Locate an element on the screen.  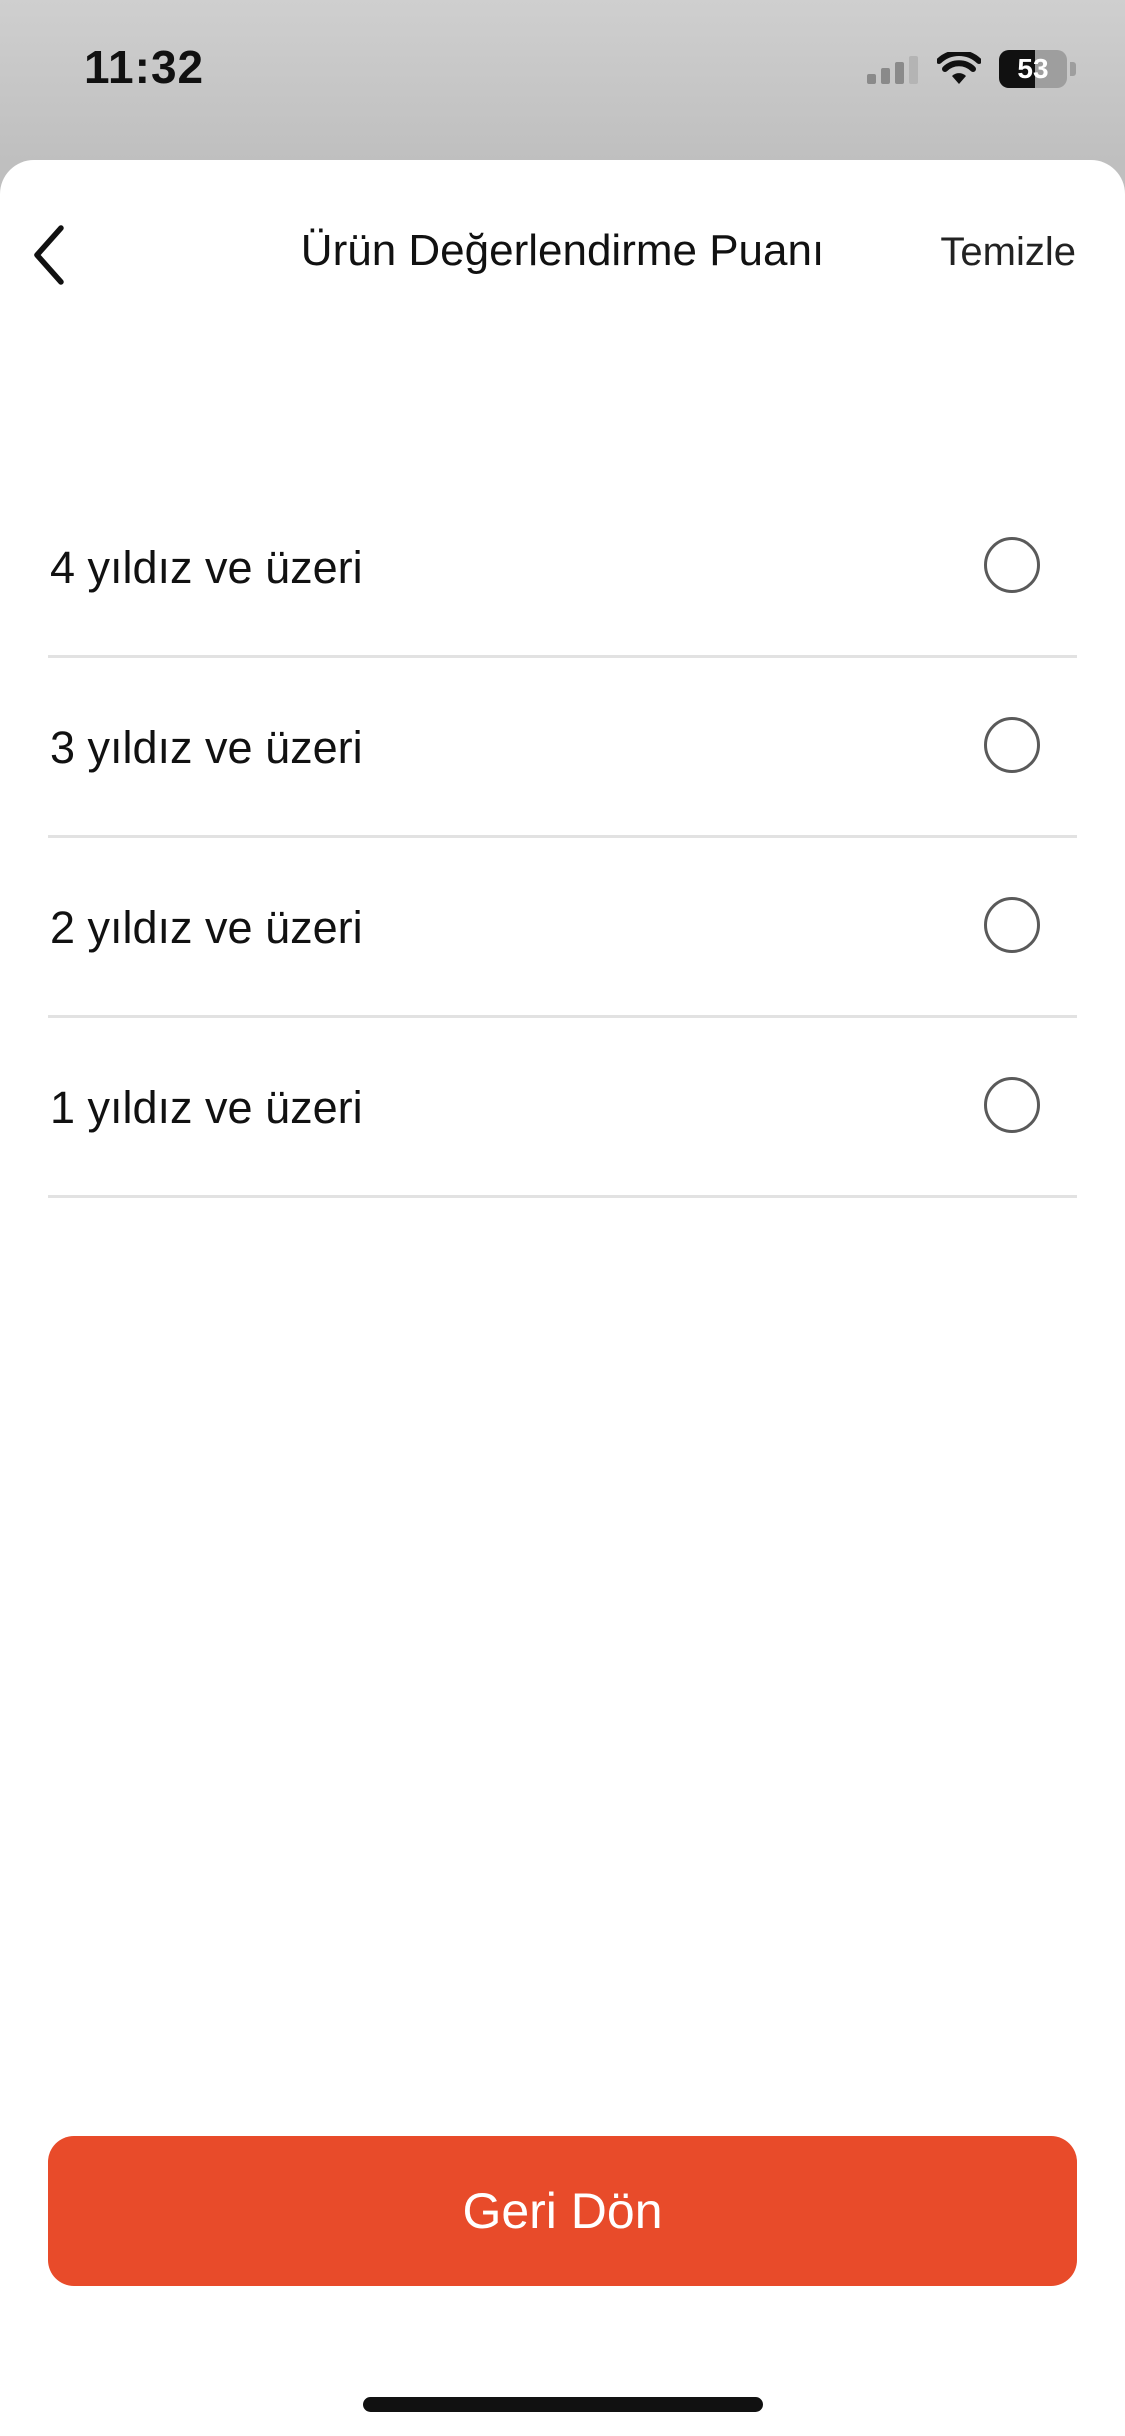
wifi-icon is located at coordinates (959, 68).